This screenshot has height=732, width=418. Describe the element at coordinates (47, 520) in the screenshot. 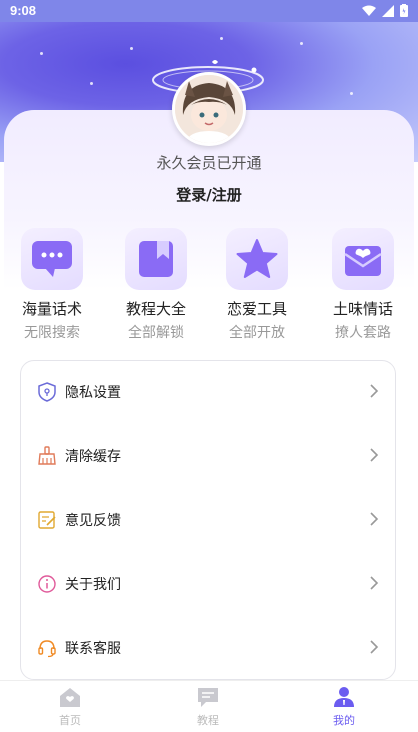

I see `feedback-icon` at that location.